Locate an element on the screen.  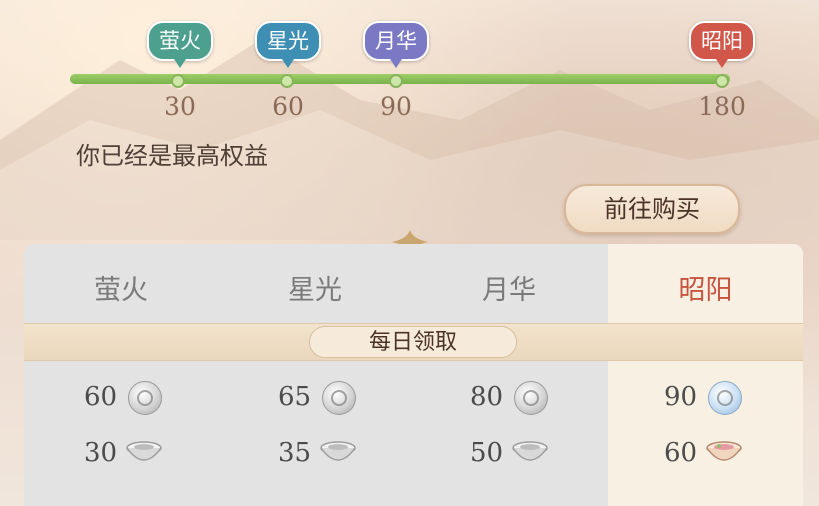
tier-tag-label: 星光 is located at coordinates (288, 41).